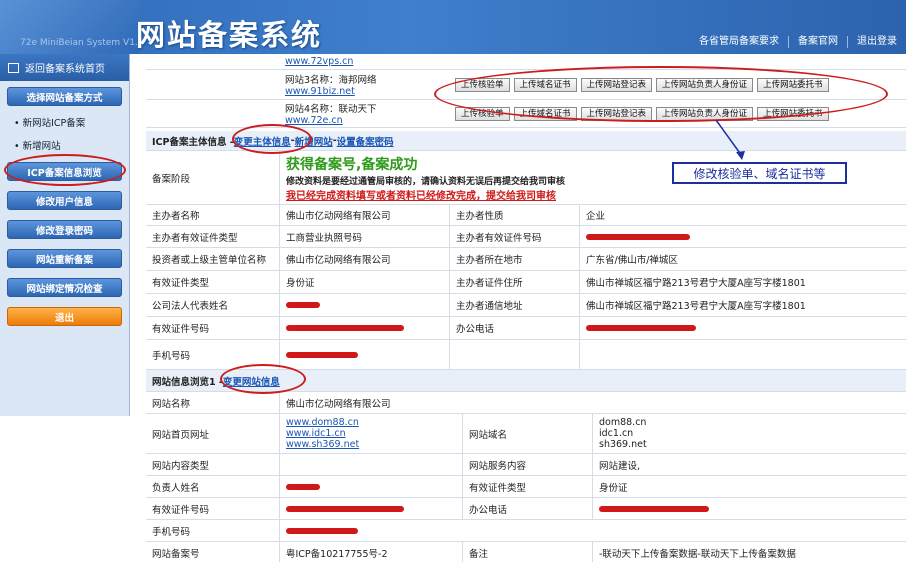 This screenshot has height=562, width=906. What do you see at coordinates (526, 215) in the screenshot?
I see `subject-info-row: 主办者名称 佛山市亿动网络有限公司 主办者性质 企业` at bounding box center [526, 215].